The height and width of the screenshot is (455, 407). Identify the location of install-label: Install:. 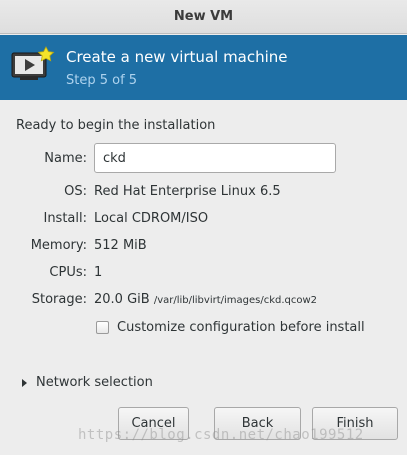
(65, 218).